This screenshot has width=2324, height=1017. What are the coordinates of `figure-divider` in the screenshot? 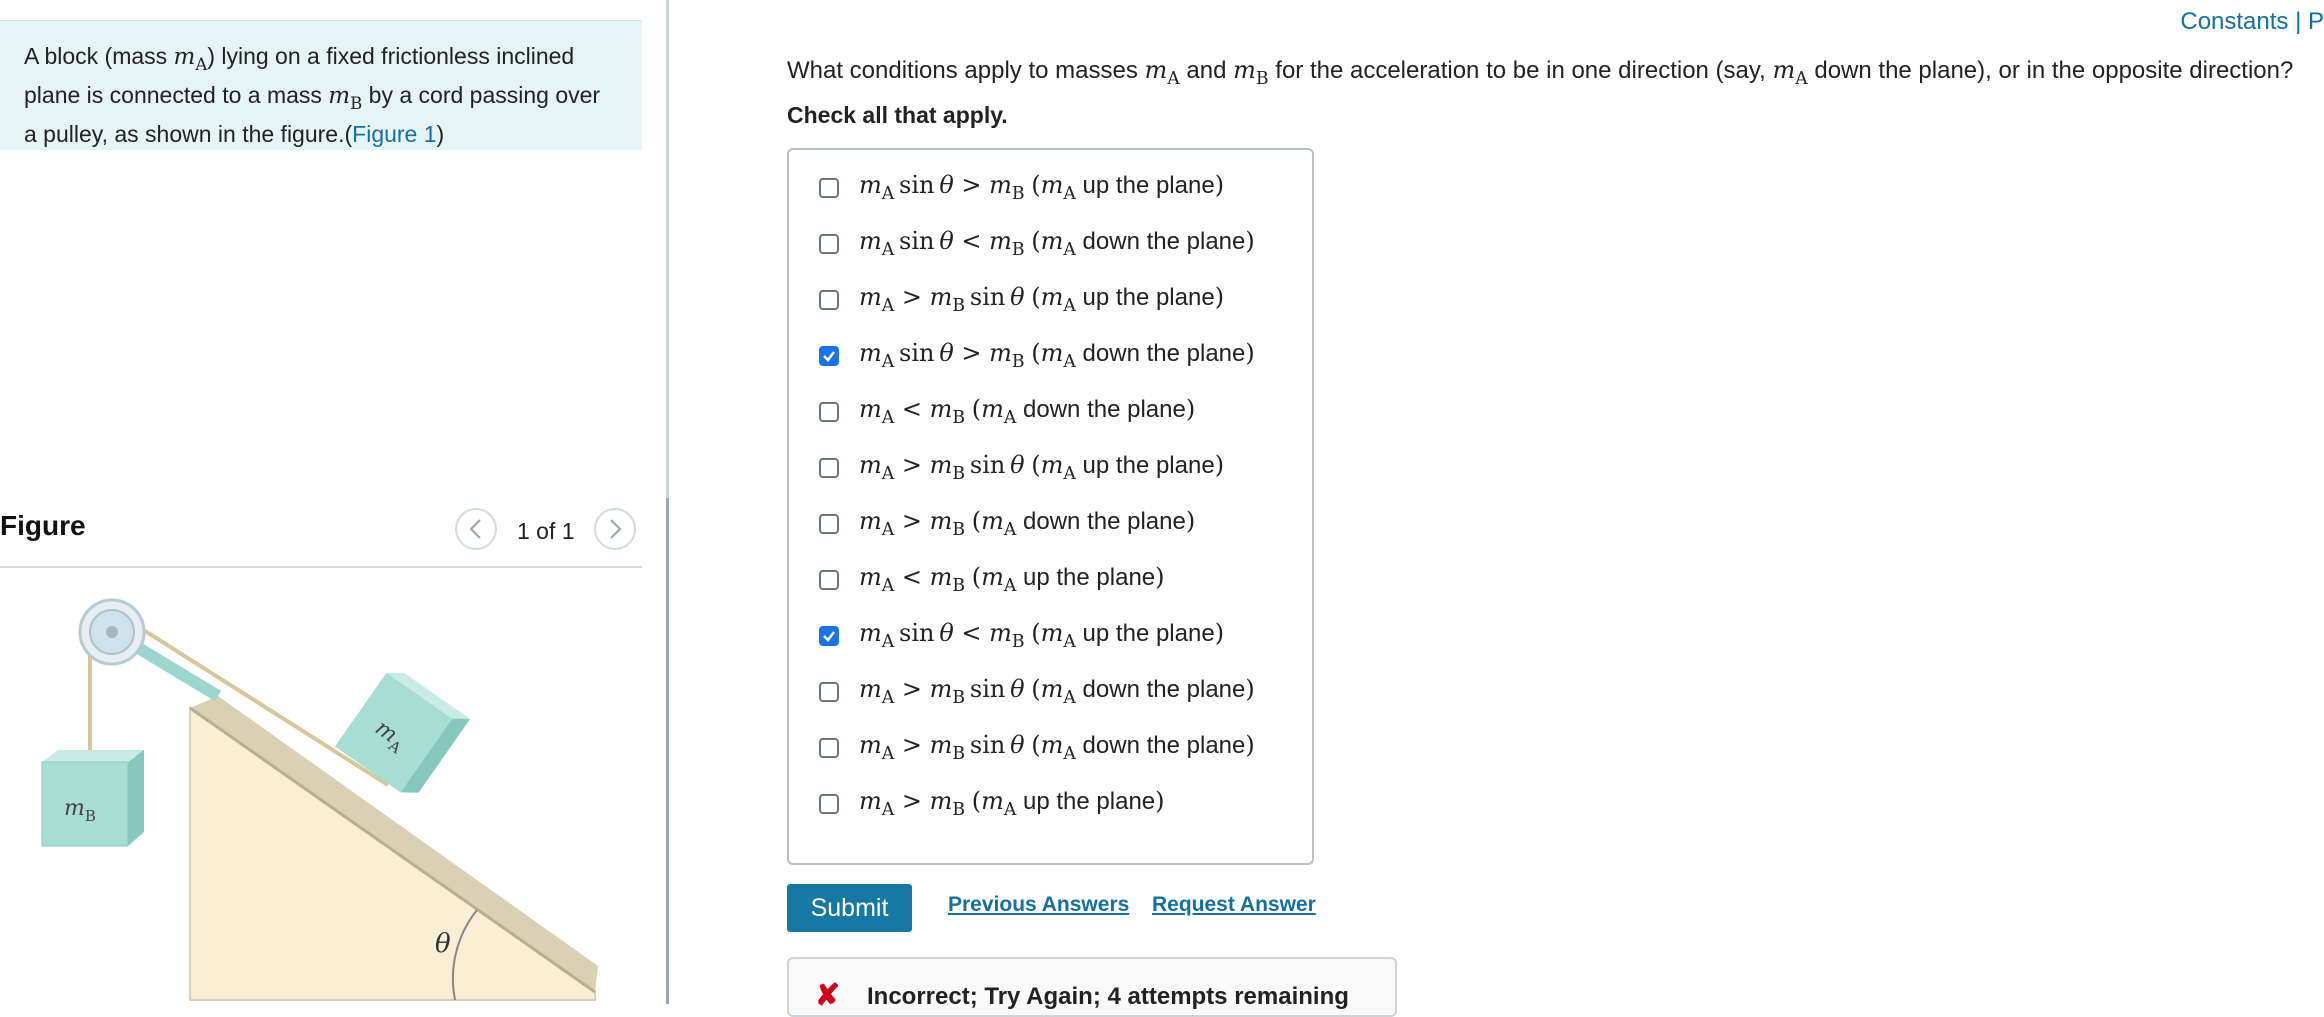 It's located at (321, 567).